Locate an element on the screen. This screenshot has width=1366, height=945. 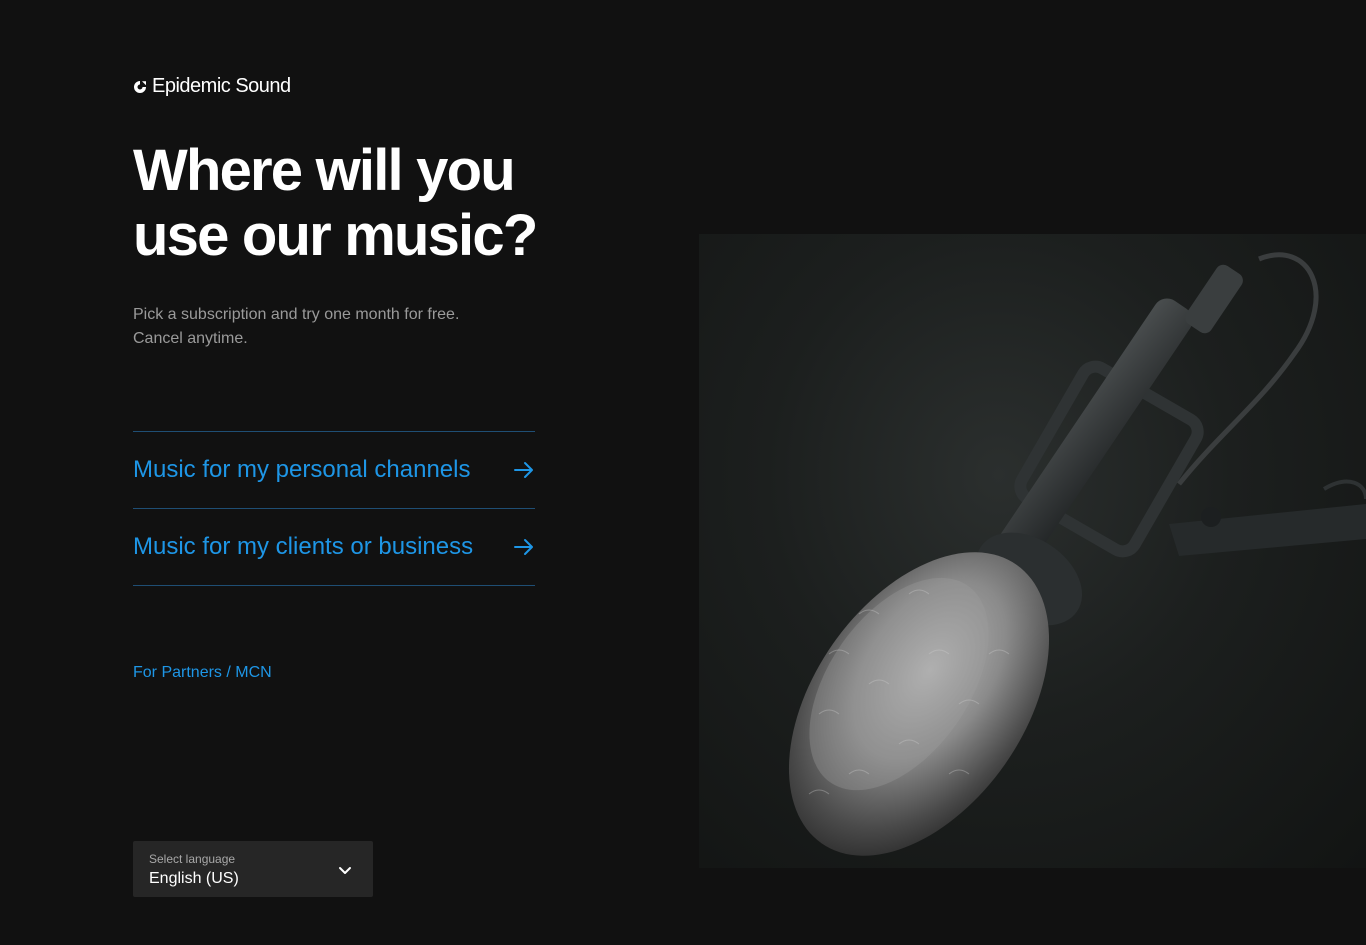
personal-channels-option: Music for my personal channels is located at coordinates (334, 470).